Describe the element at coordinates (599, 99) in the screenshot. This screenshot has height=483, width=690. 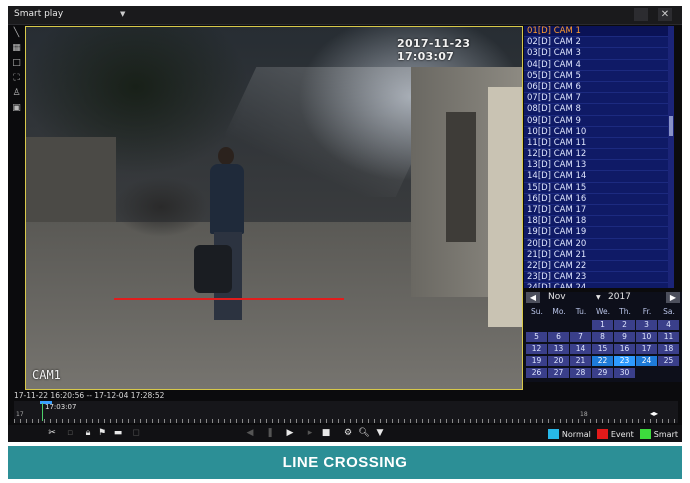
I see `camera-list-item: 07[D] CAM 7` at that location.